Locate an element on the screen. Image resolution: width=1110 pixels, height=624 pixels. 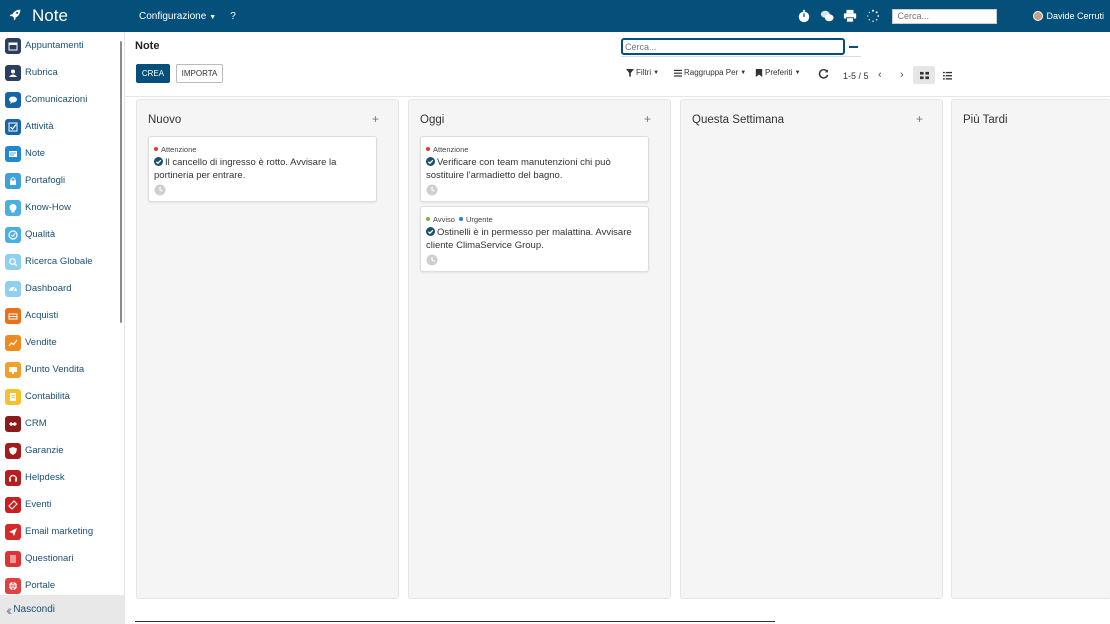
sidebar-item-label: Appuntamenti is located at coordinates (54, 45).